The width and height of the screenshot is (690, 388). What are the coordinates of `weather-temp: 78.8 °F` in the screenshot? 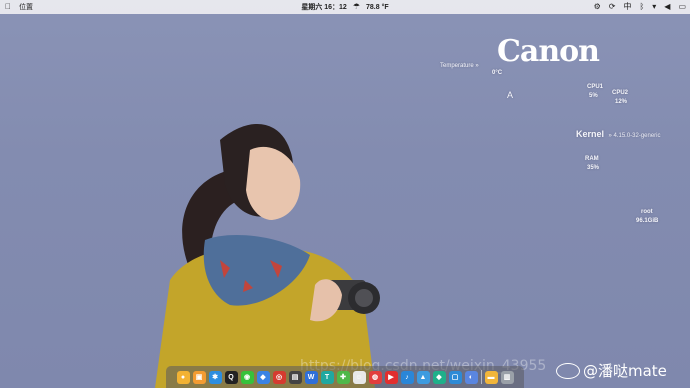 It's located at (377, 7).